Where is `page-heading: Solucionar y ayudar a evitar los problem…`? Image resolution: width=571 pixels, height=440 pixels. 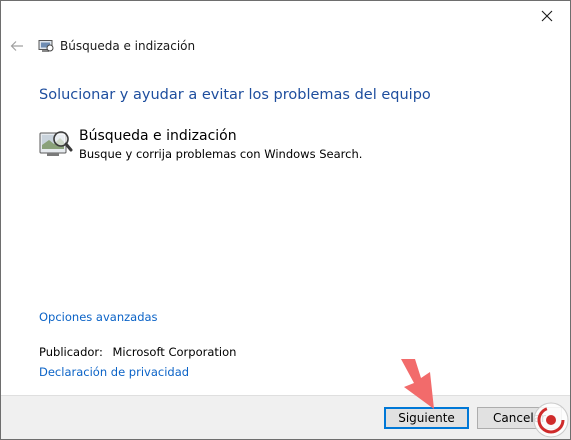 page-heading: Solucionar y ayudar a evitar los problem… is located at coordinates (235, 95).